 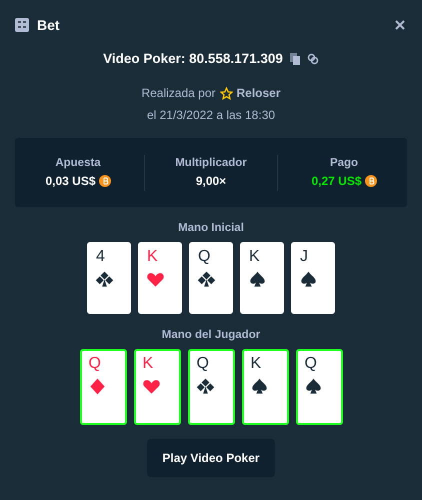 What do you see at coordinates (336, 181) in the screenshot?
I see `stat-value: 0,27 US$` at bounding box center [336, 181].